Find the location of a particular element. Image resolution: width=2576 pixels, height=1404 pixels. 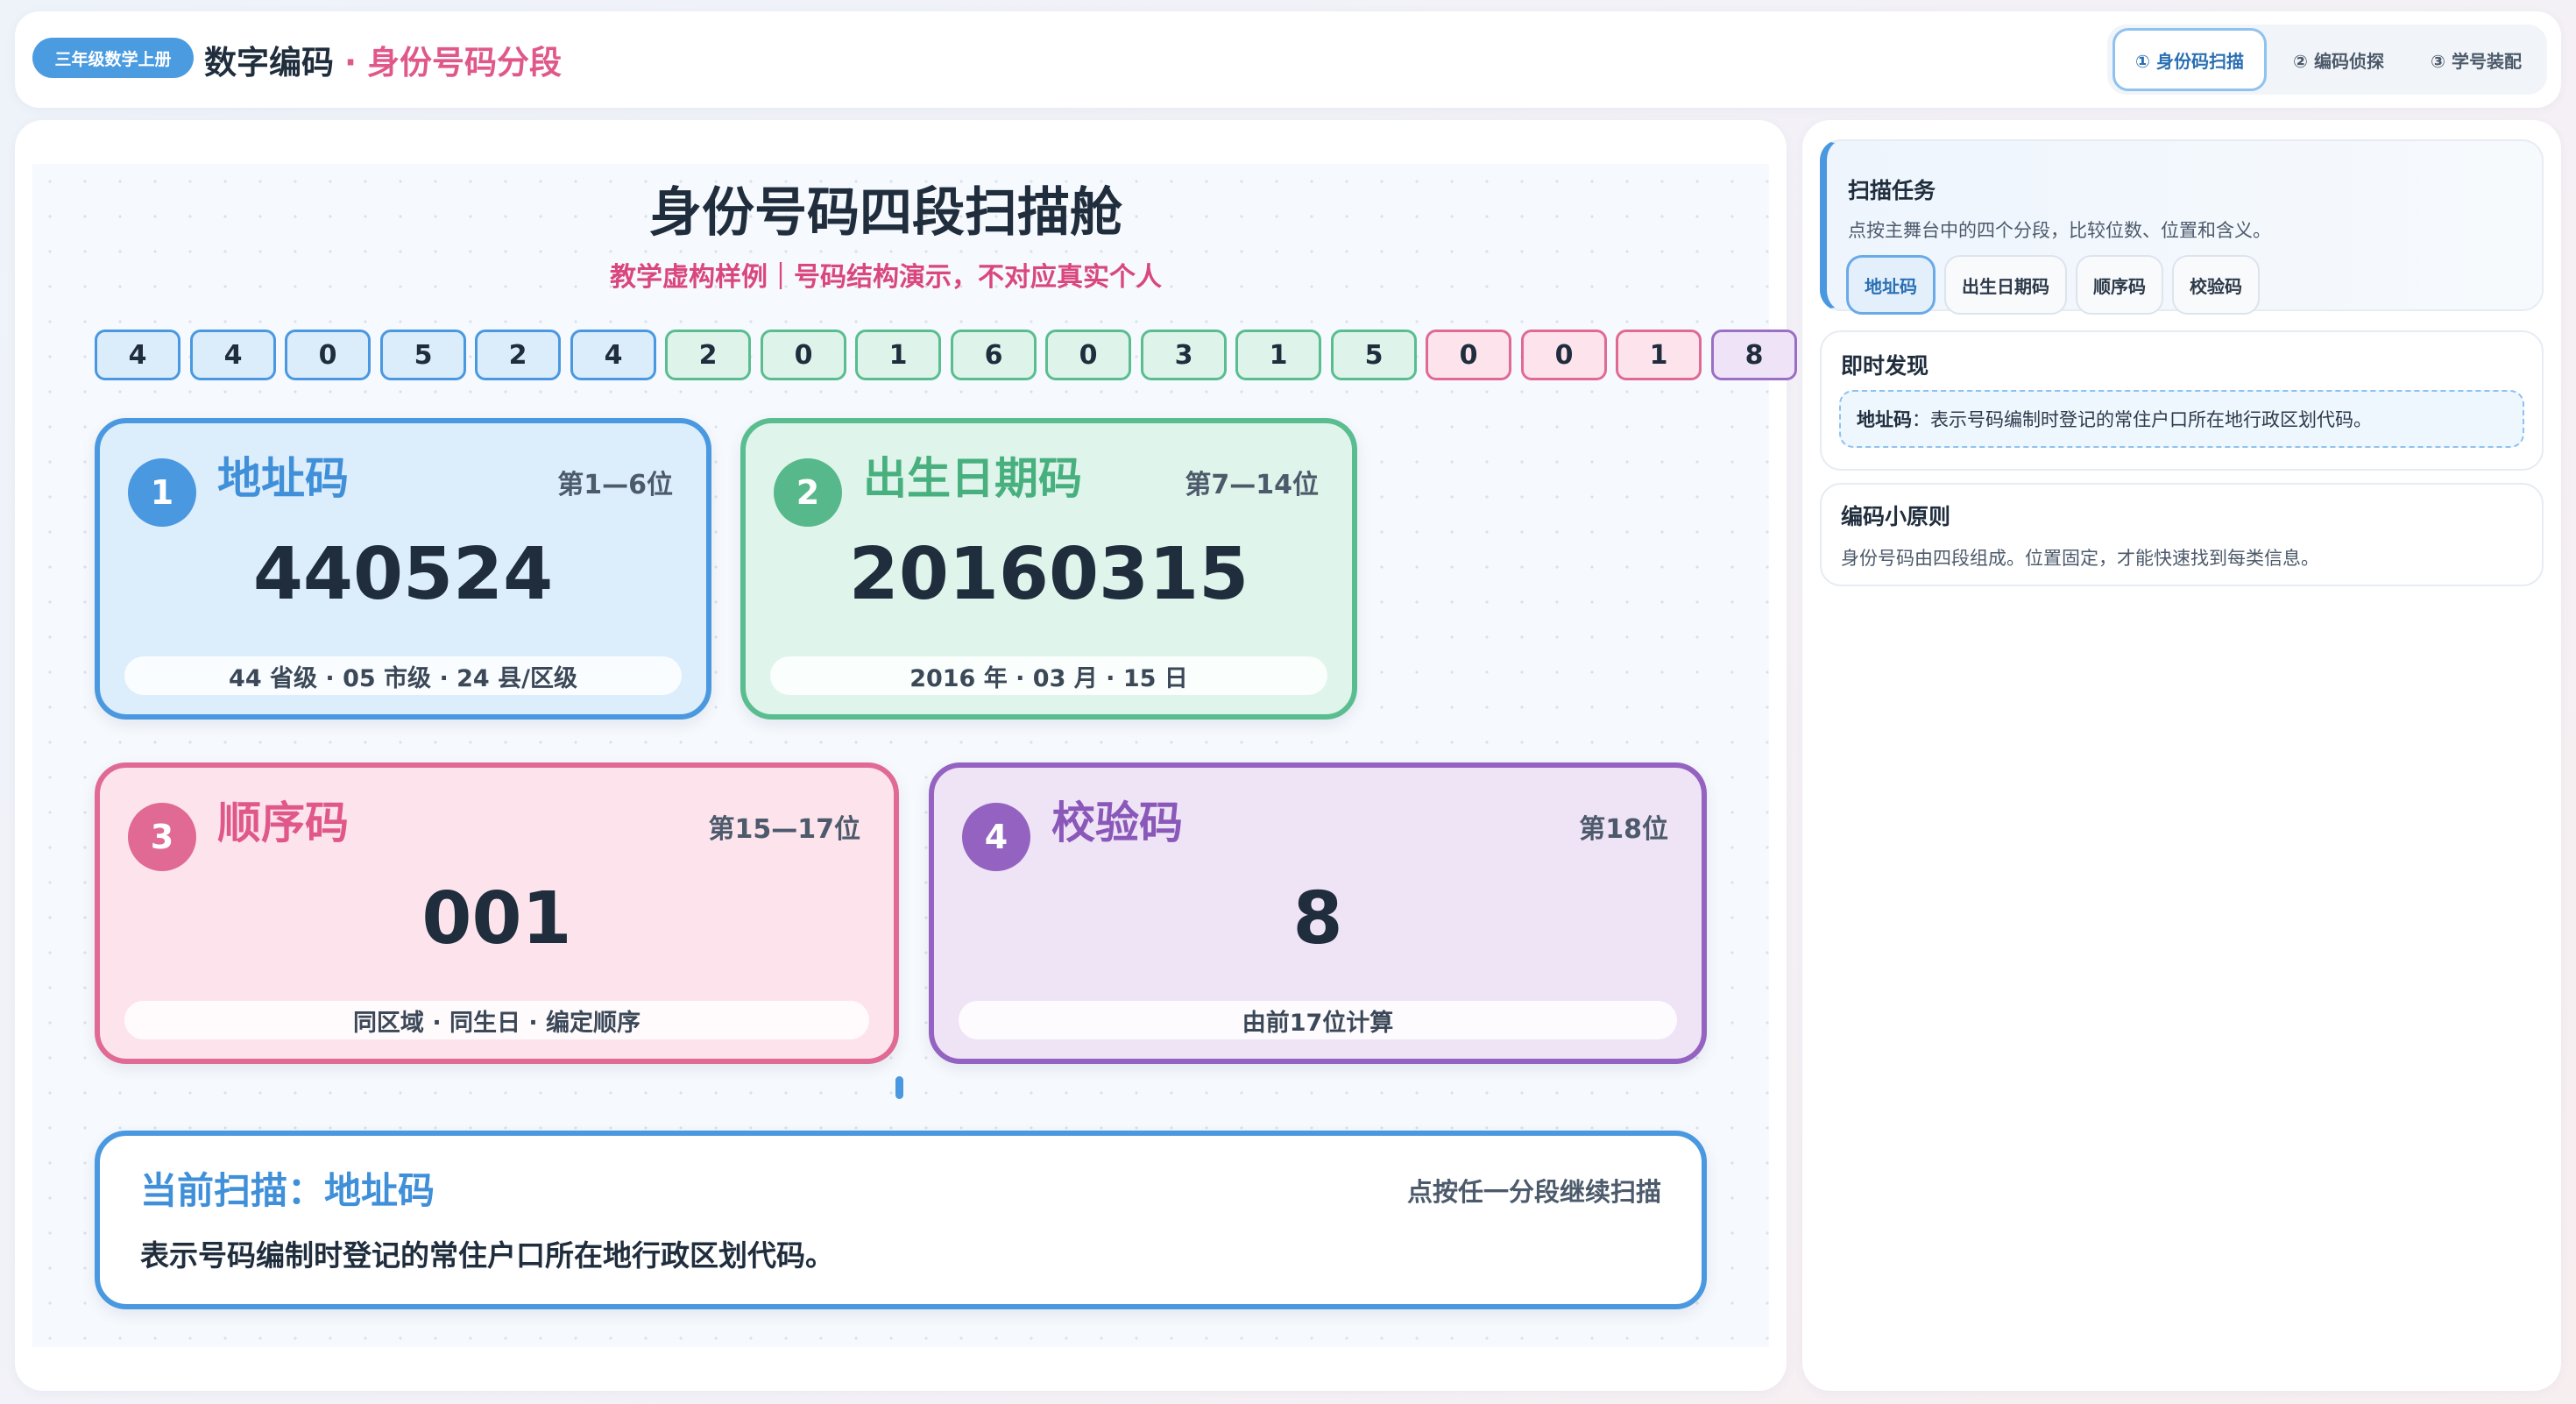

id-digit-cell: 6 is located at coordinates (994, 355).